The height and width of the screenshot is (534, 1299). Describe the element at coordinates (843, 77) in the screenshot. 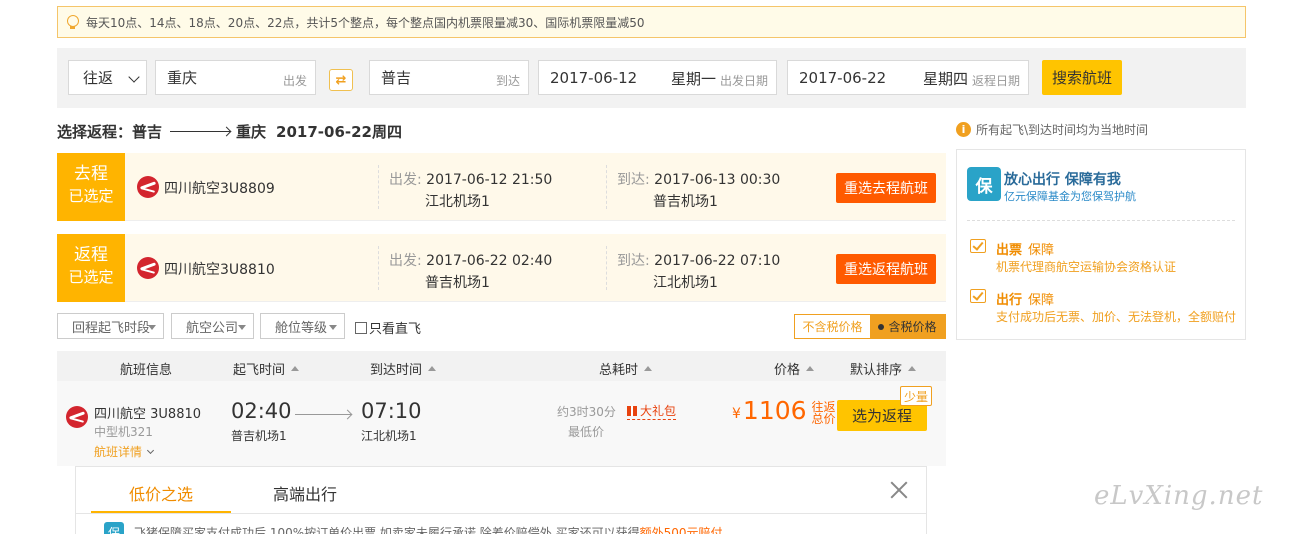

I see `return-date-value: 2017-06-22` at that location.